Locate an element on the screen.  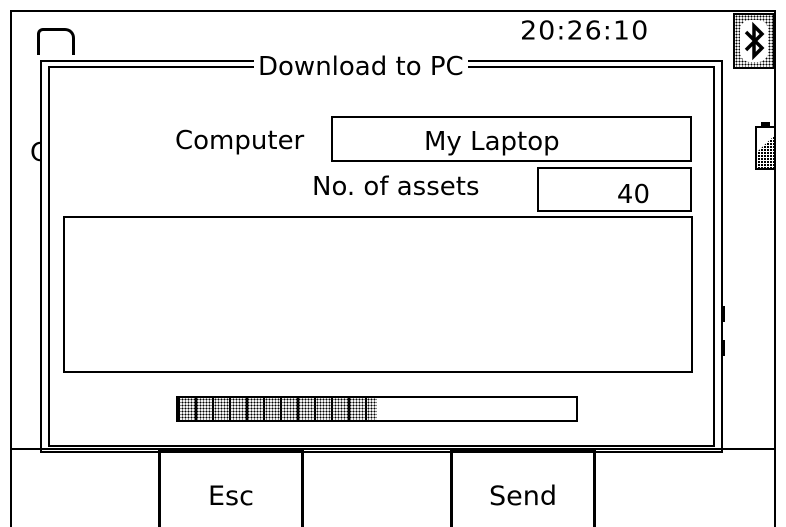
esc-button-label: Esc is located at coordinates (231, 496).